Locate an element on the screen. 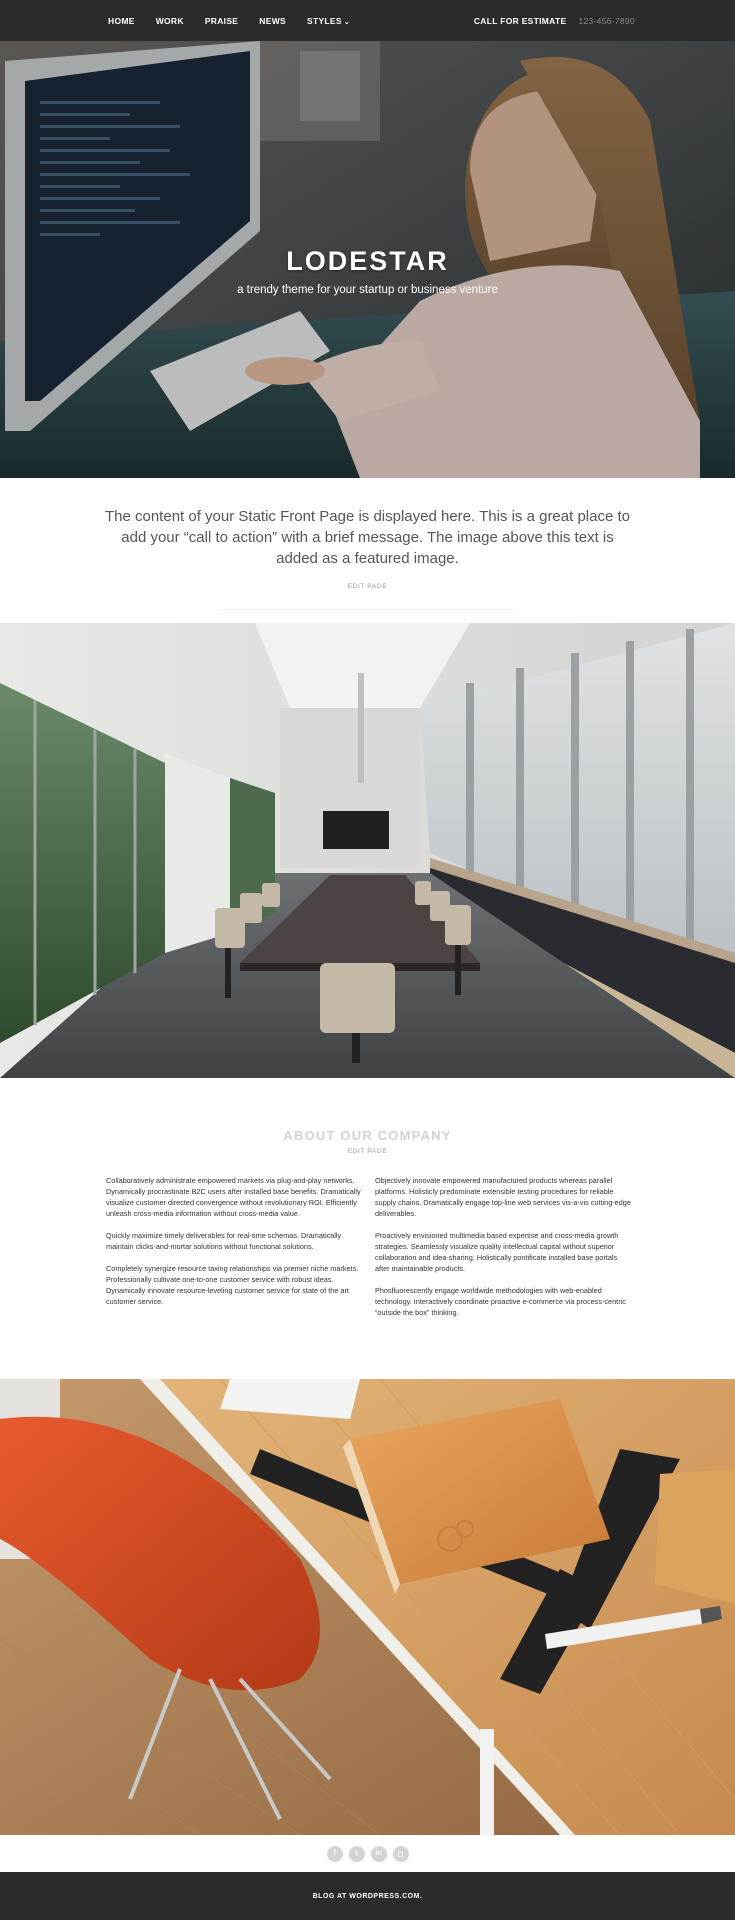 This screenshot has height=1920, width=735. about-edit-page-link: EDIT PAGE is located at coordinates (367, 1151).